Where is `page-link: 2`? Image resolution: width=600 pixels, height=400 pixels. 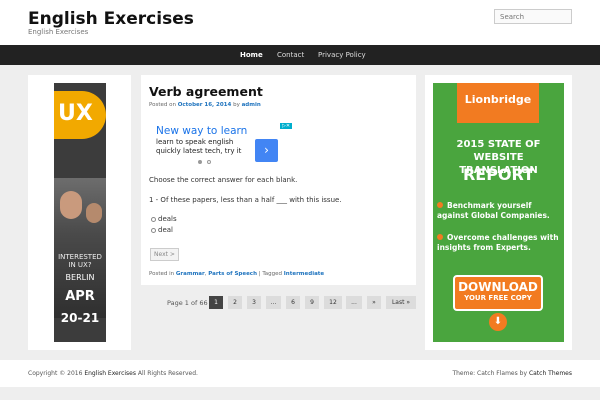
page-link: 2 is located at coordinates (235, 302).